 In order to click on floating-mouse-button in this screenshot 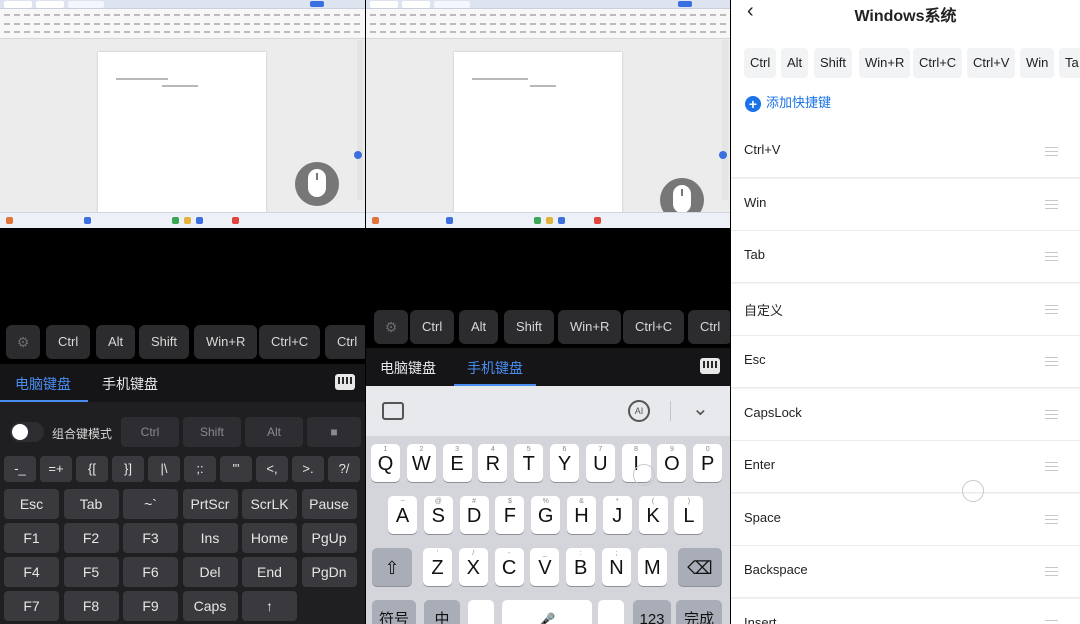, I will do `click(317, 184)`.